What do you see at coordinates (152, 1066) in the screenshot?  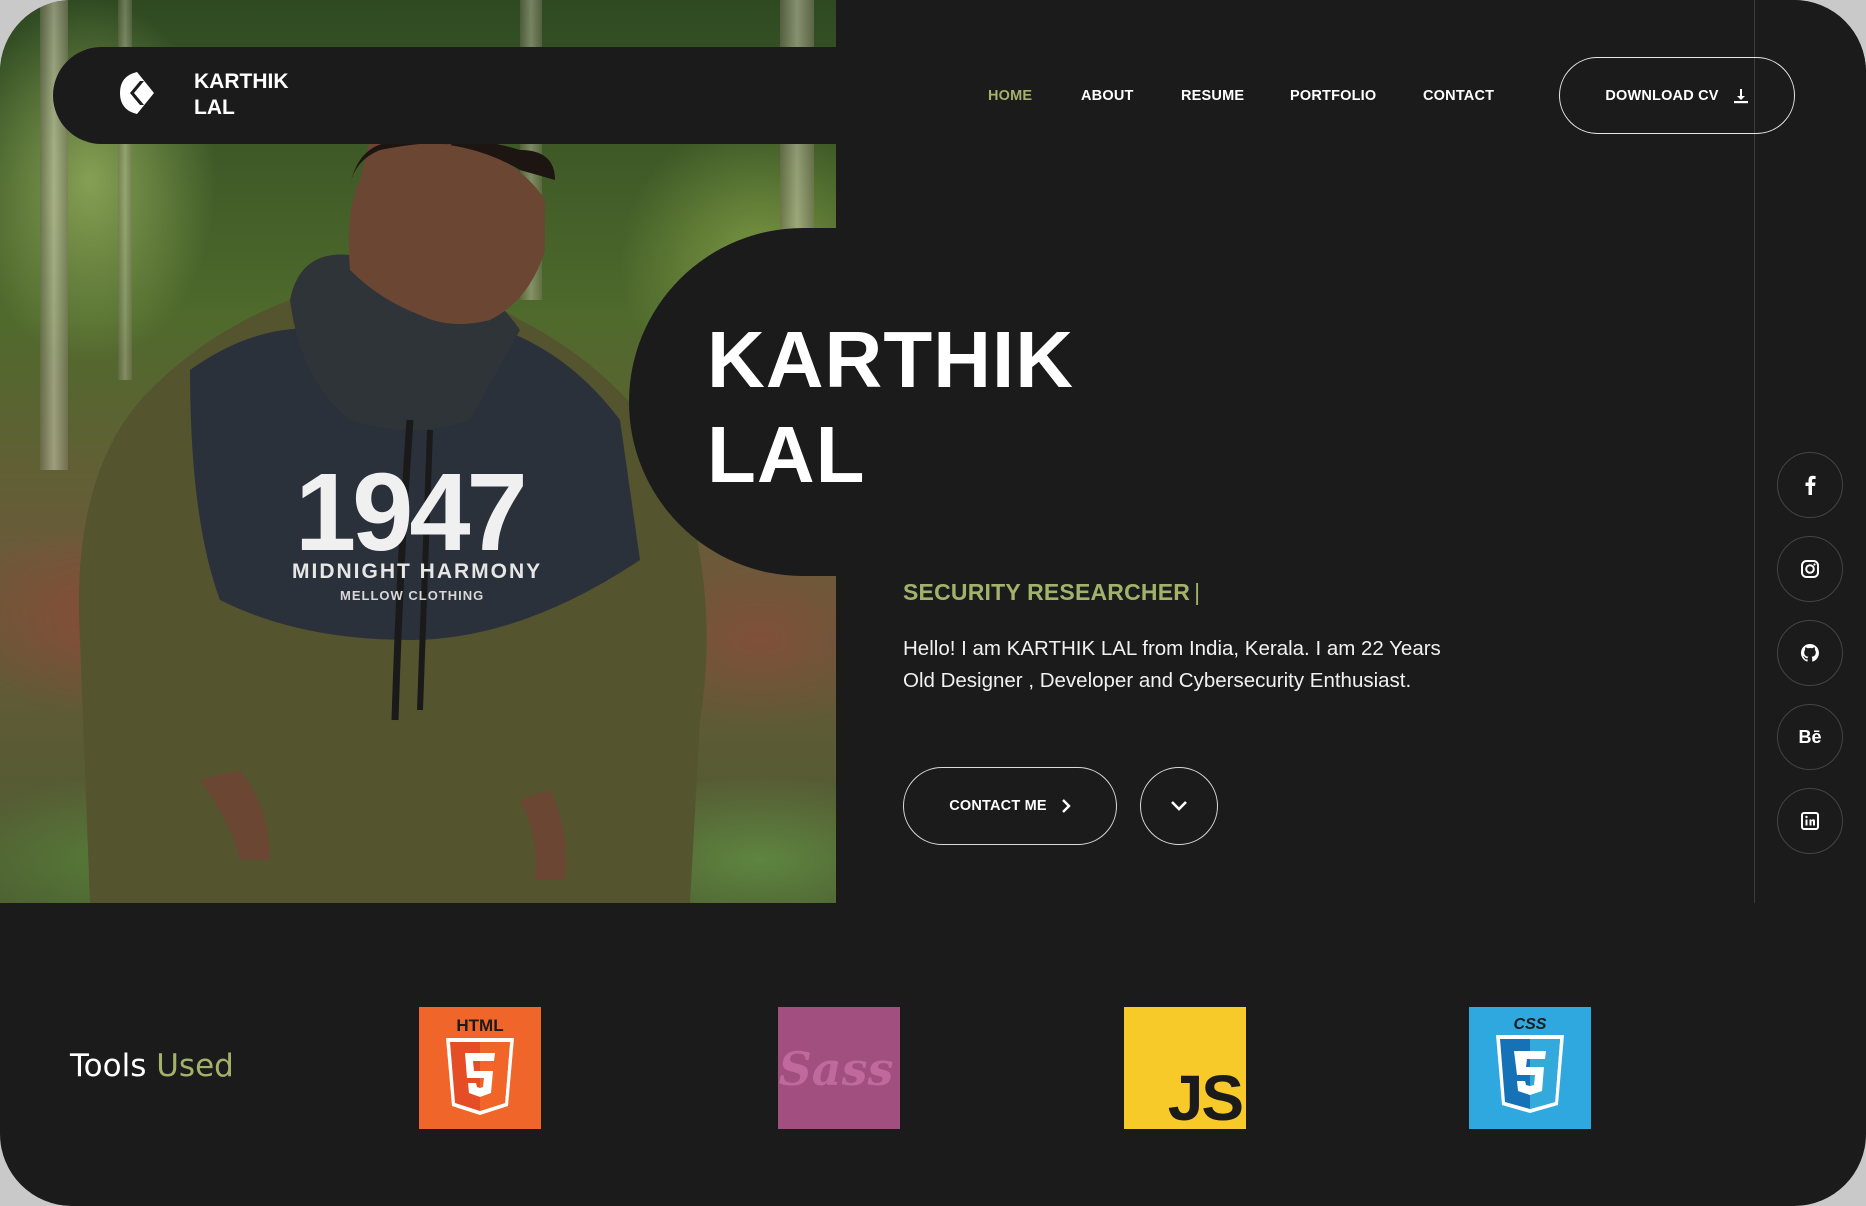 I see `tools-heading: Tools Used` at bounding box center [152, 1066].